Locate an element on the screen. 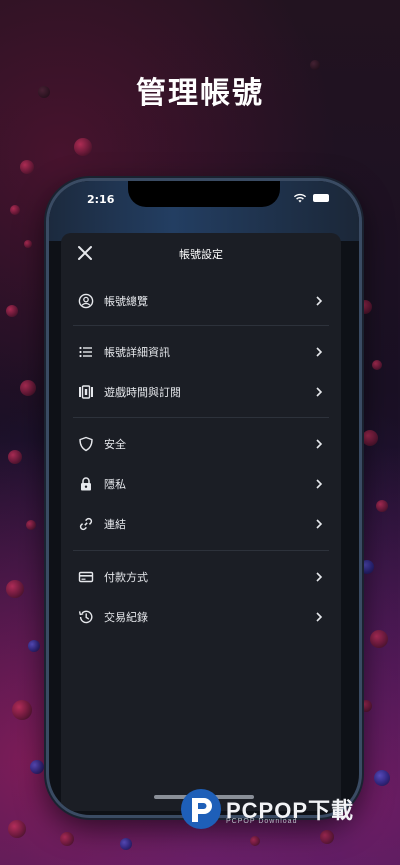  media-frame-icon is located at coordinates (86, 392).